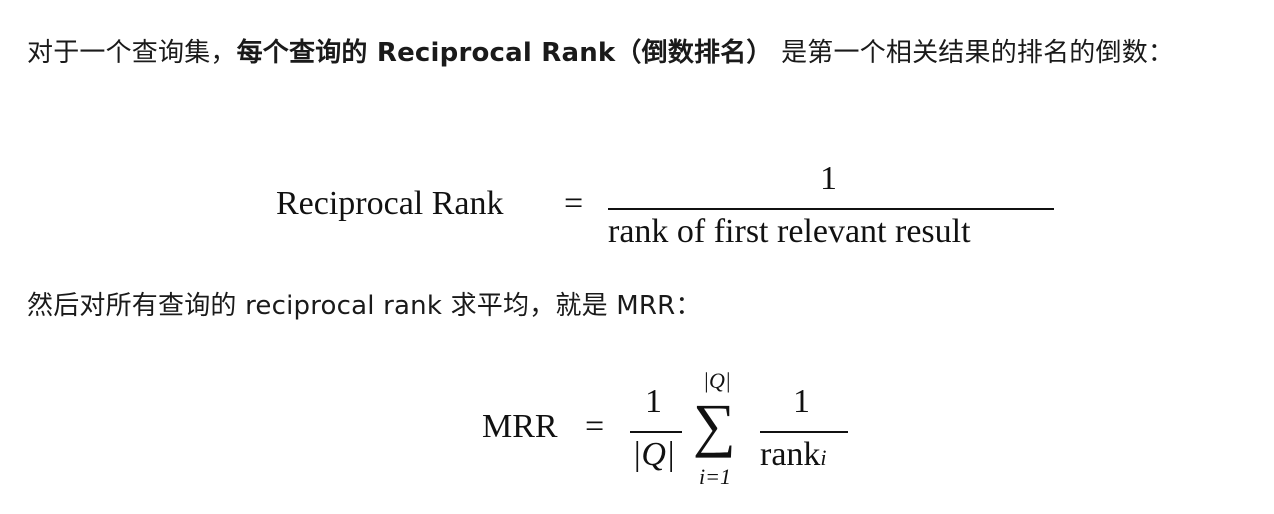 This screenshot has width=1274, height=514. Describe the element at coordinates (804, 432) in the screenshot. I see `equation2-frac2-bar` at that location.